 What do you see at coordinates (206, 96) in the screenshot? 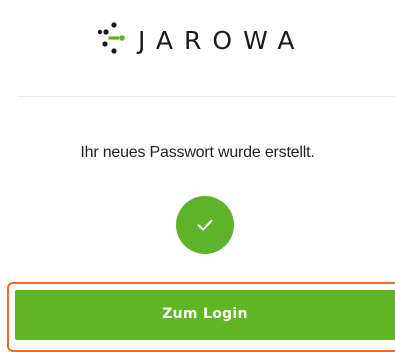
I see `header-divider` at bounding box center [206, 96].